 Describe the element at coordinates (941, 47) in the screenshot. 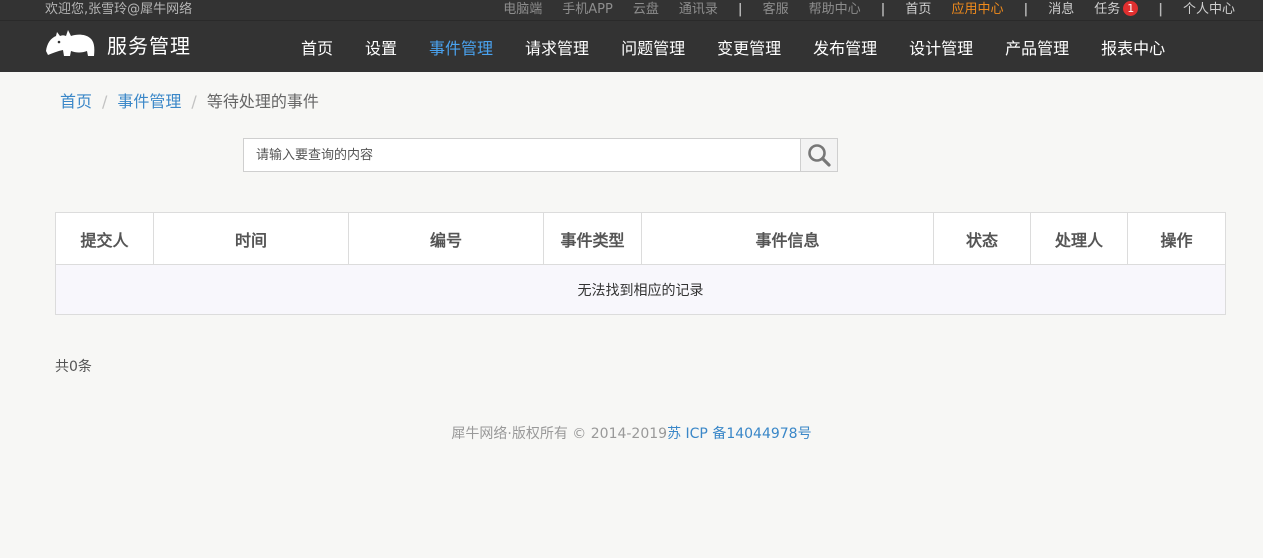

I see `nav-item-design-management: 设计管理` at that location.